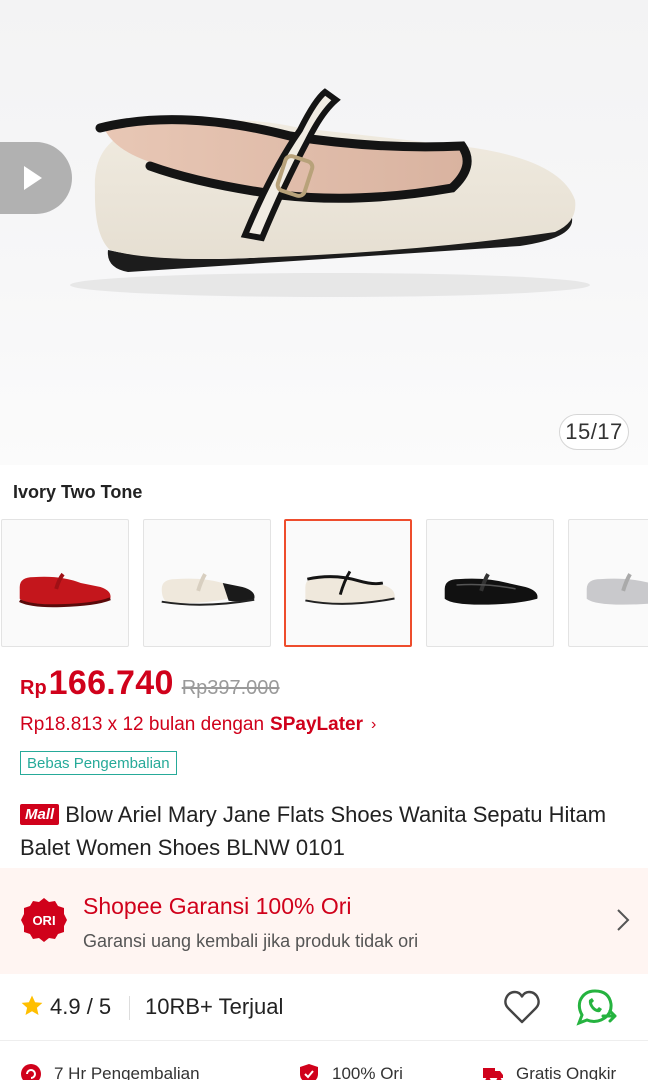 Image resolution: width=648 pixels, height=1080 pixels. What do you see at coordinates (566, 1072) in the screenshot?
I see `perk-label: Gratis Ongkir` at bounding box center [566, 1072].